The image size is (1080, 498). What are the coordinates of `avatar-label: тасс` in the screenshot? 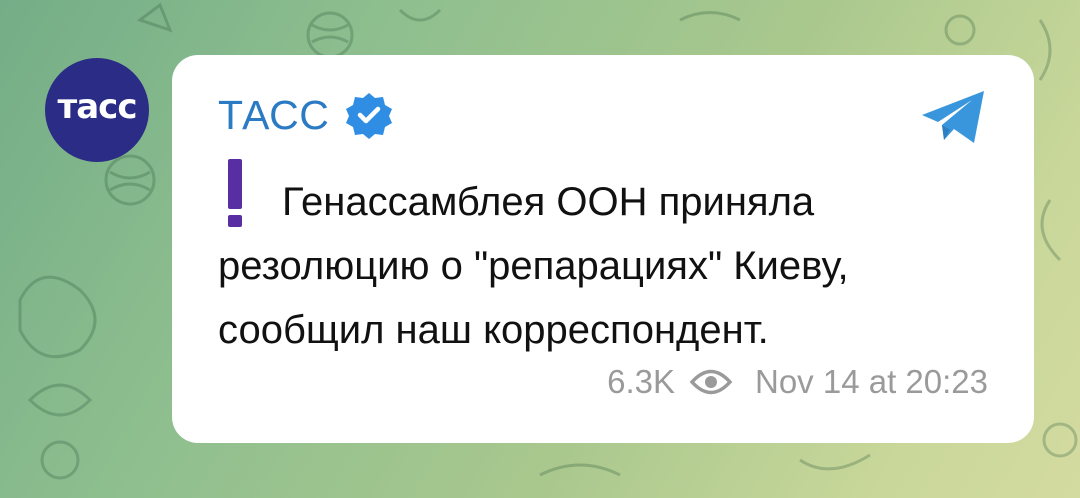 It's located at (97, 107).